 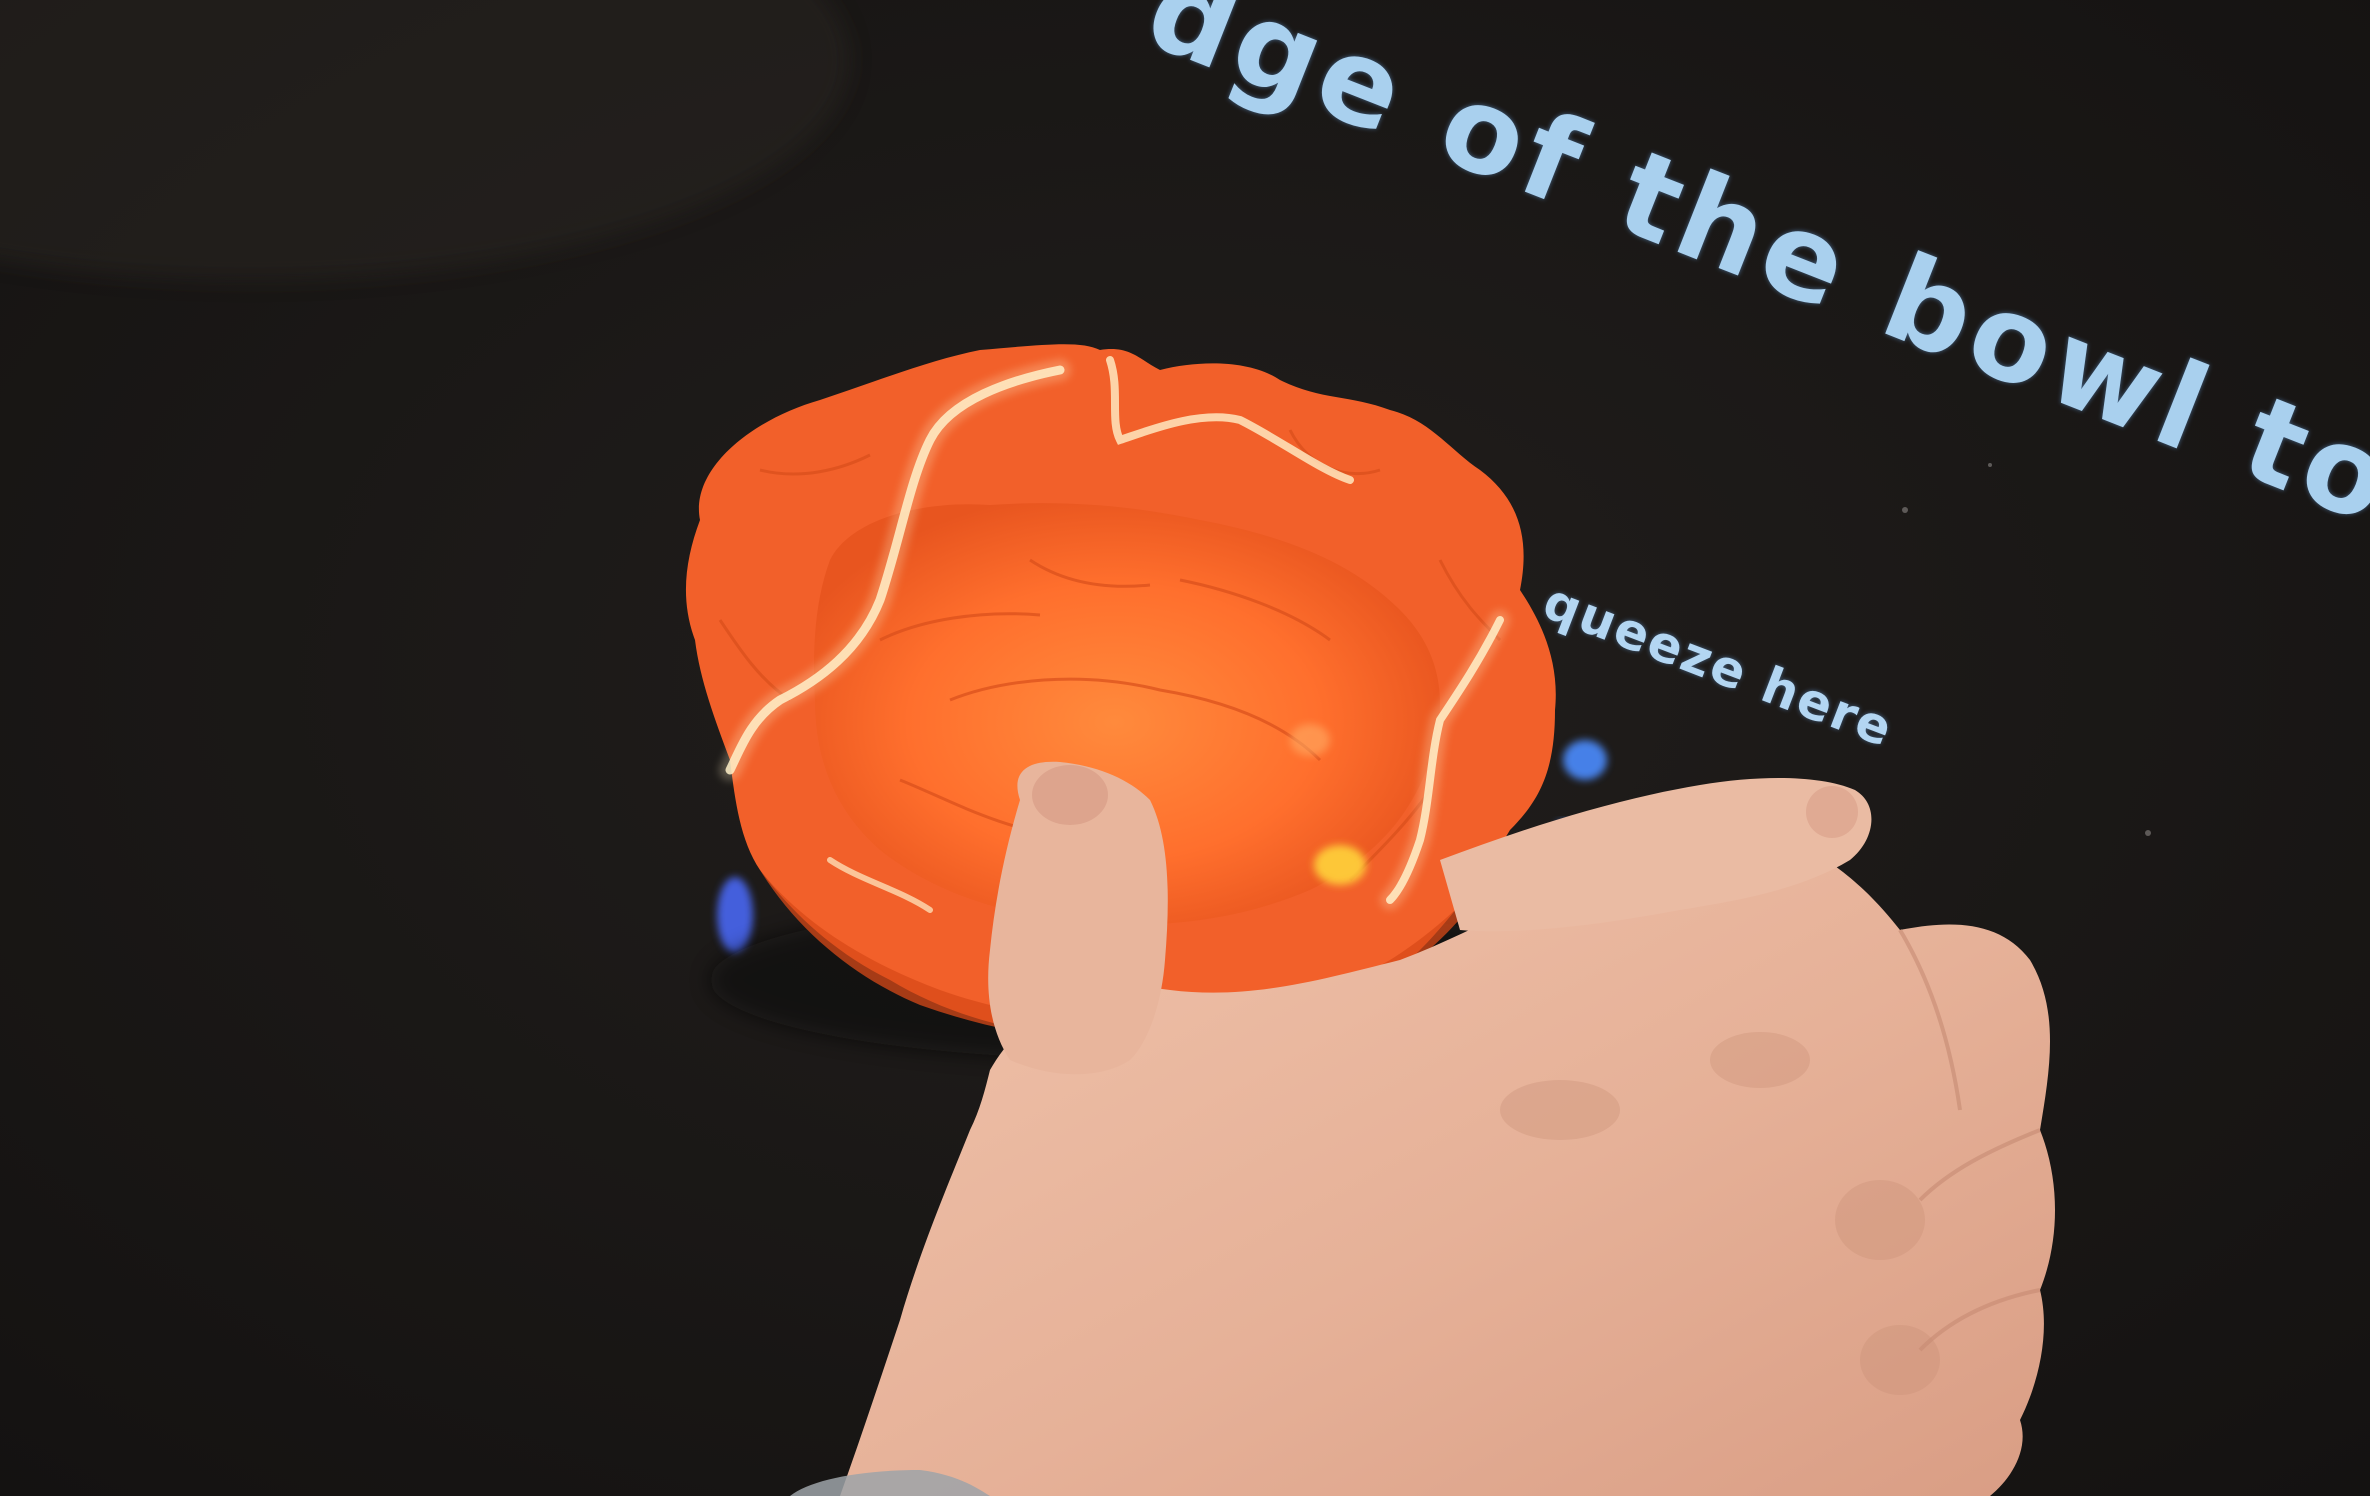 What do you see at coordinates (735, 915) in the screenshot?
I see `projection-glow-left` at bounding box center [735, 915].